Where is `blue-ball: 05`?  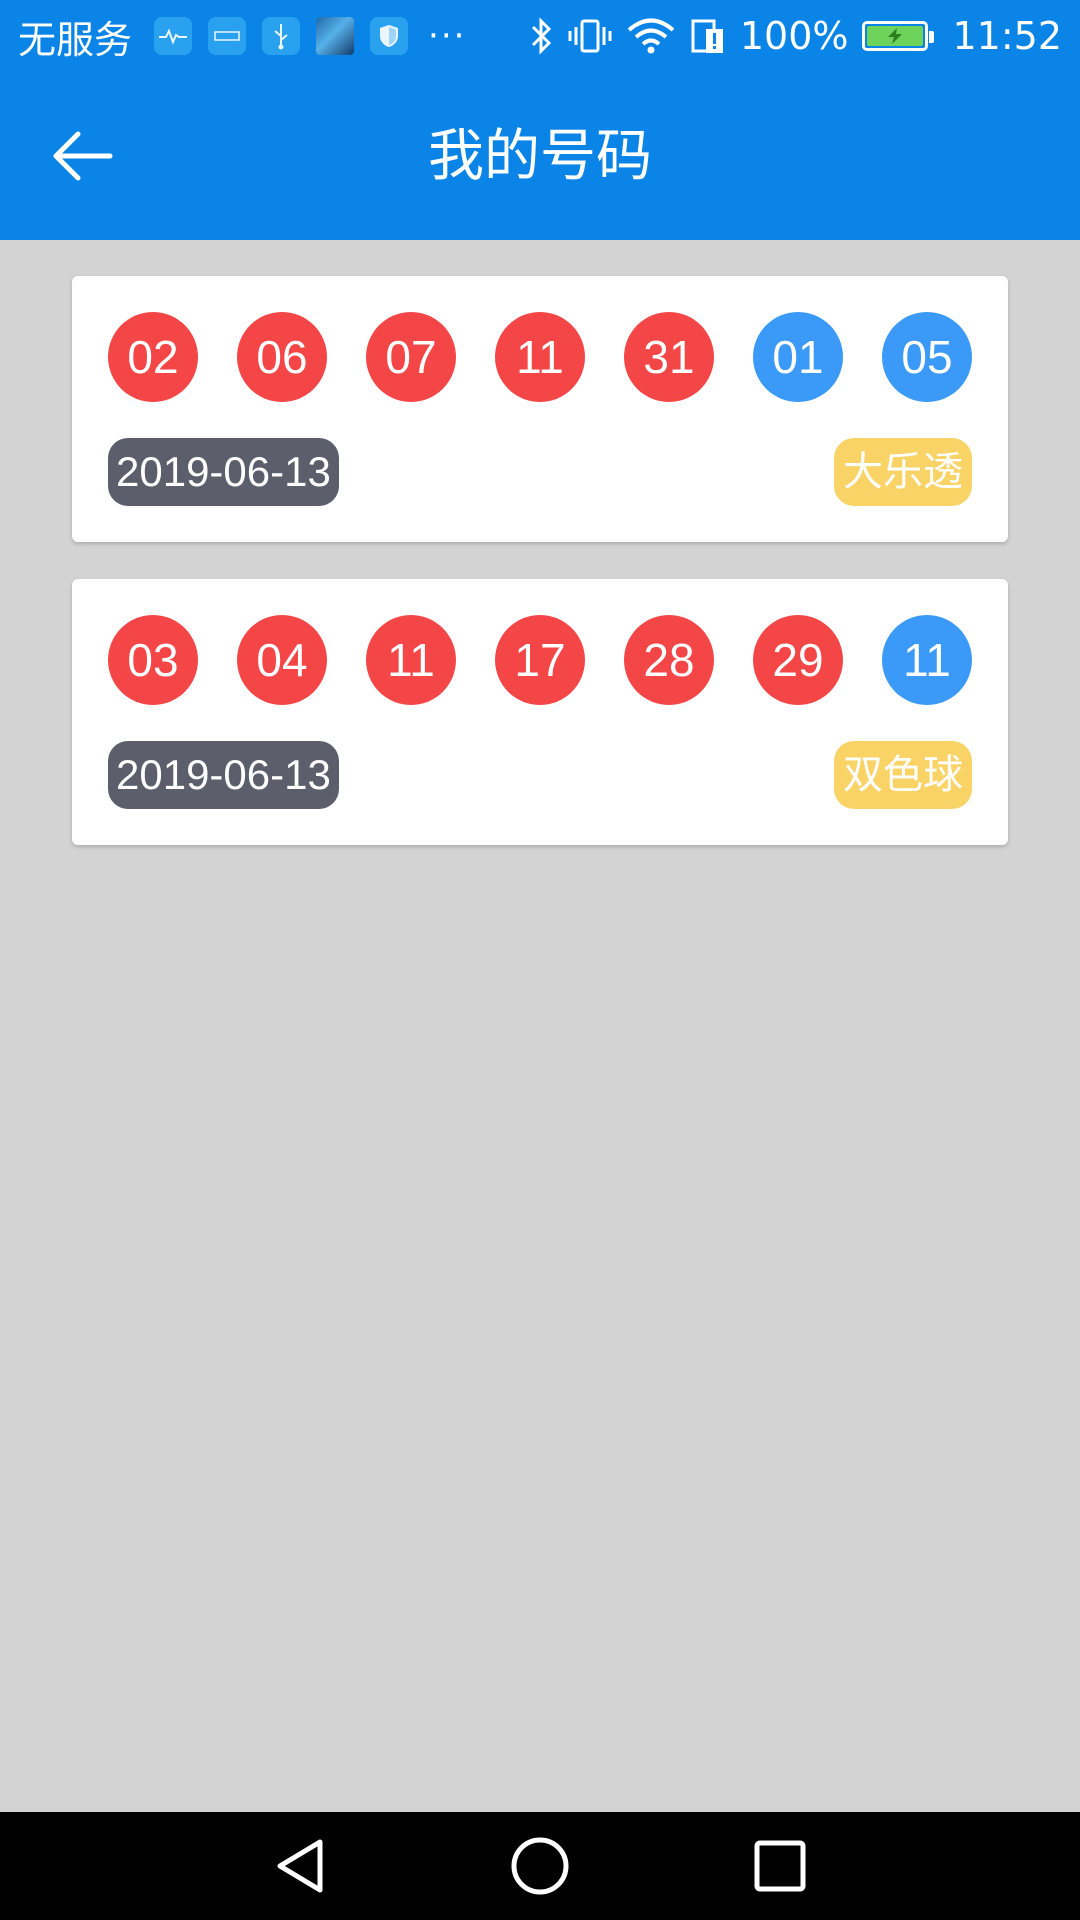
blue-ball: 05 is located at coordinates (927, 357).